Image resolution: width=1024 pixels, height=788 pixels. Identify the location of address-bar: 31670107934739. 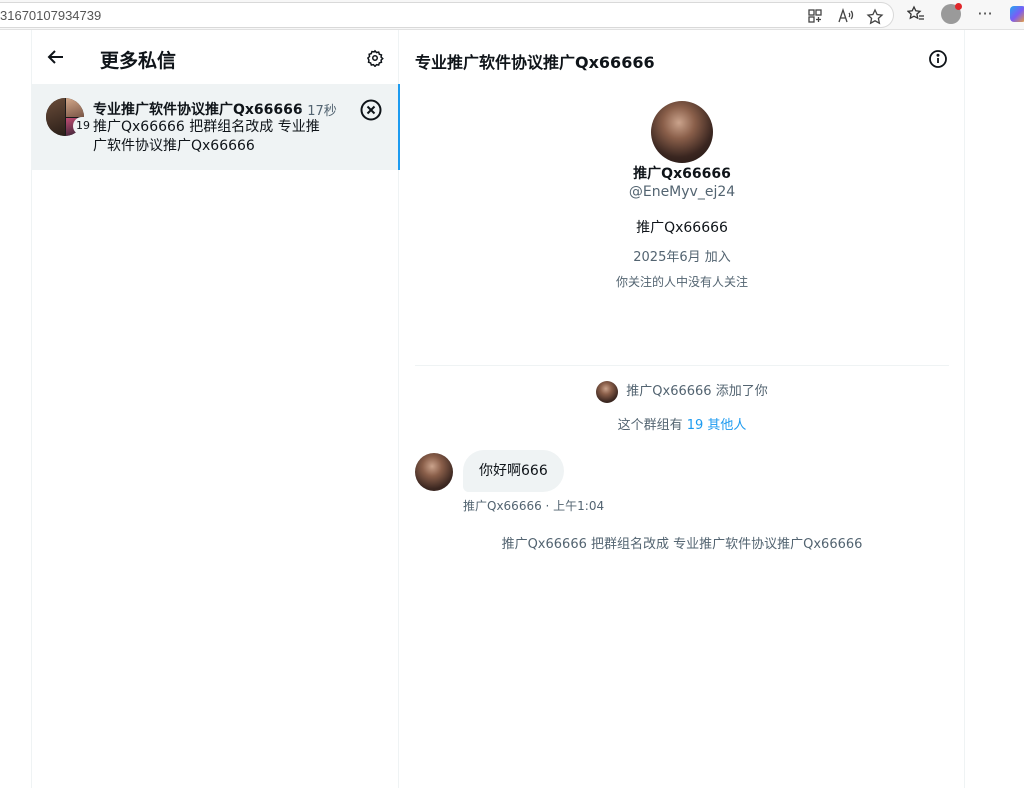
(447, 15).